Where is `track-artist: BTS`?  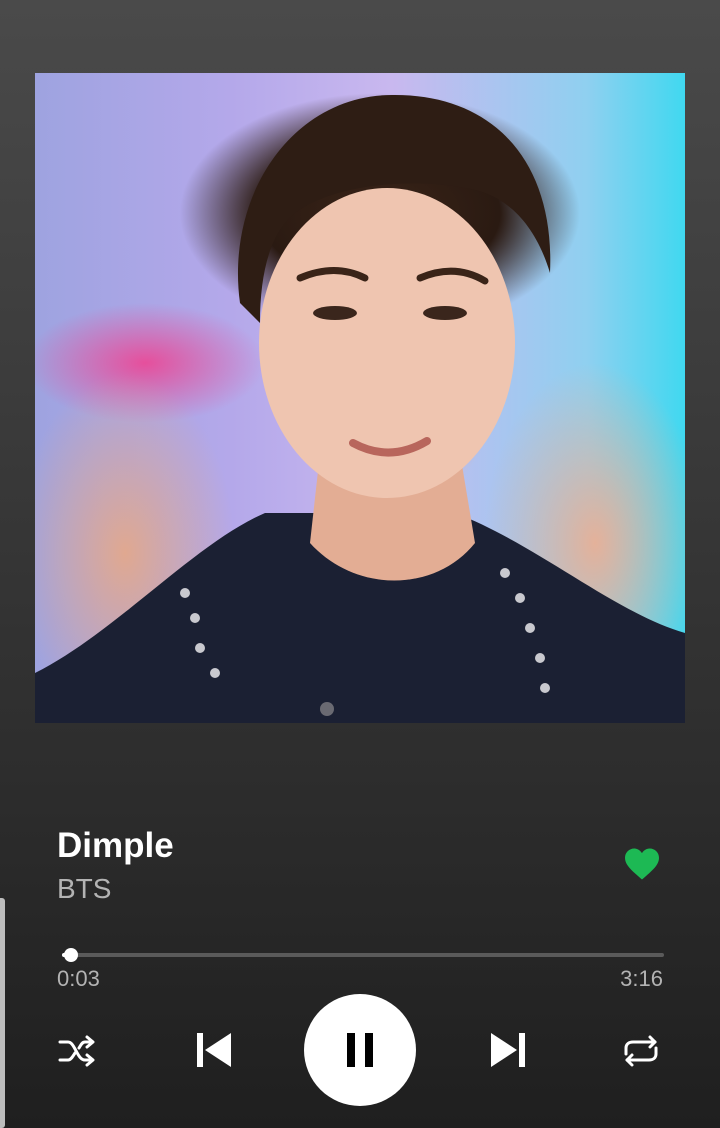
track-artist: BTS is located at coordinates (84, 889).